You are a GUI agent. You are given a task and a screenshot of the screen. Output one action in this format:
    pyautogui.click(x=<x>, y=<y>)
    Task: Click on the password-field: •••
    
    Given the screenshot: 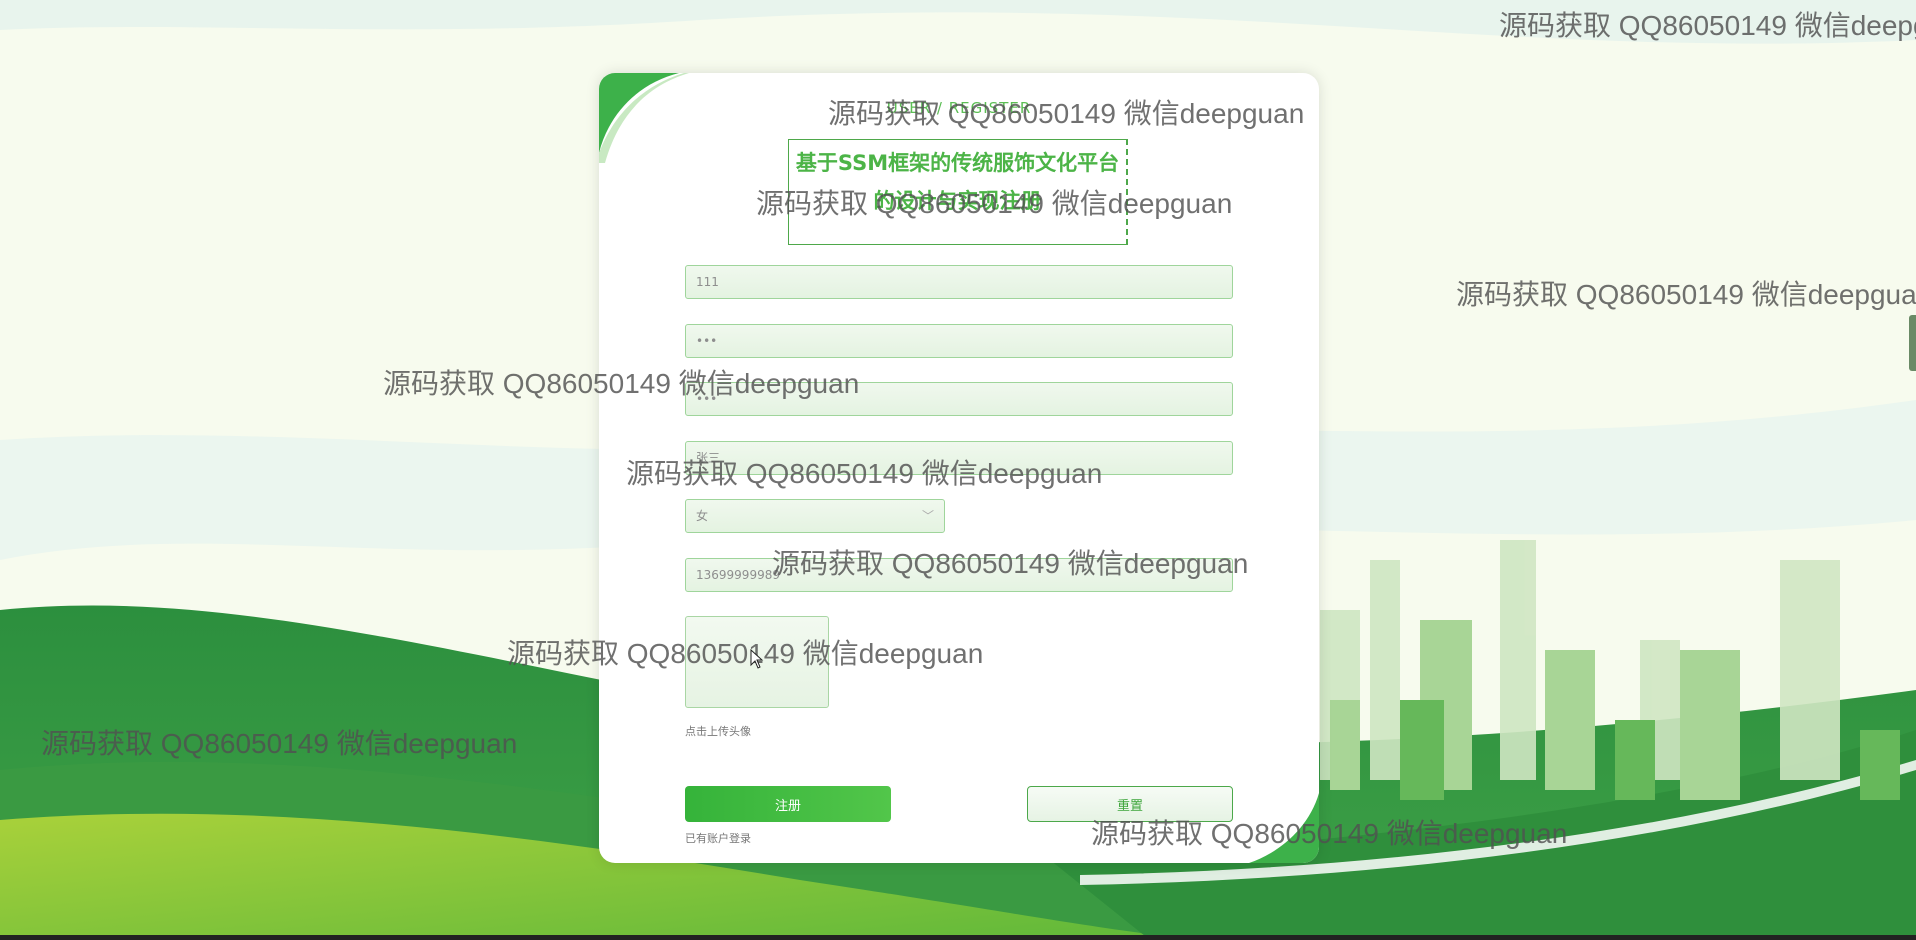 What is the action you would take?
    pyautogui.click(x=959, y=341)
    